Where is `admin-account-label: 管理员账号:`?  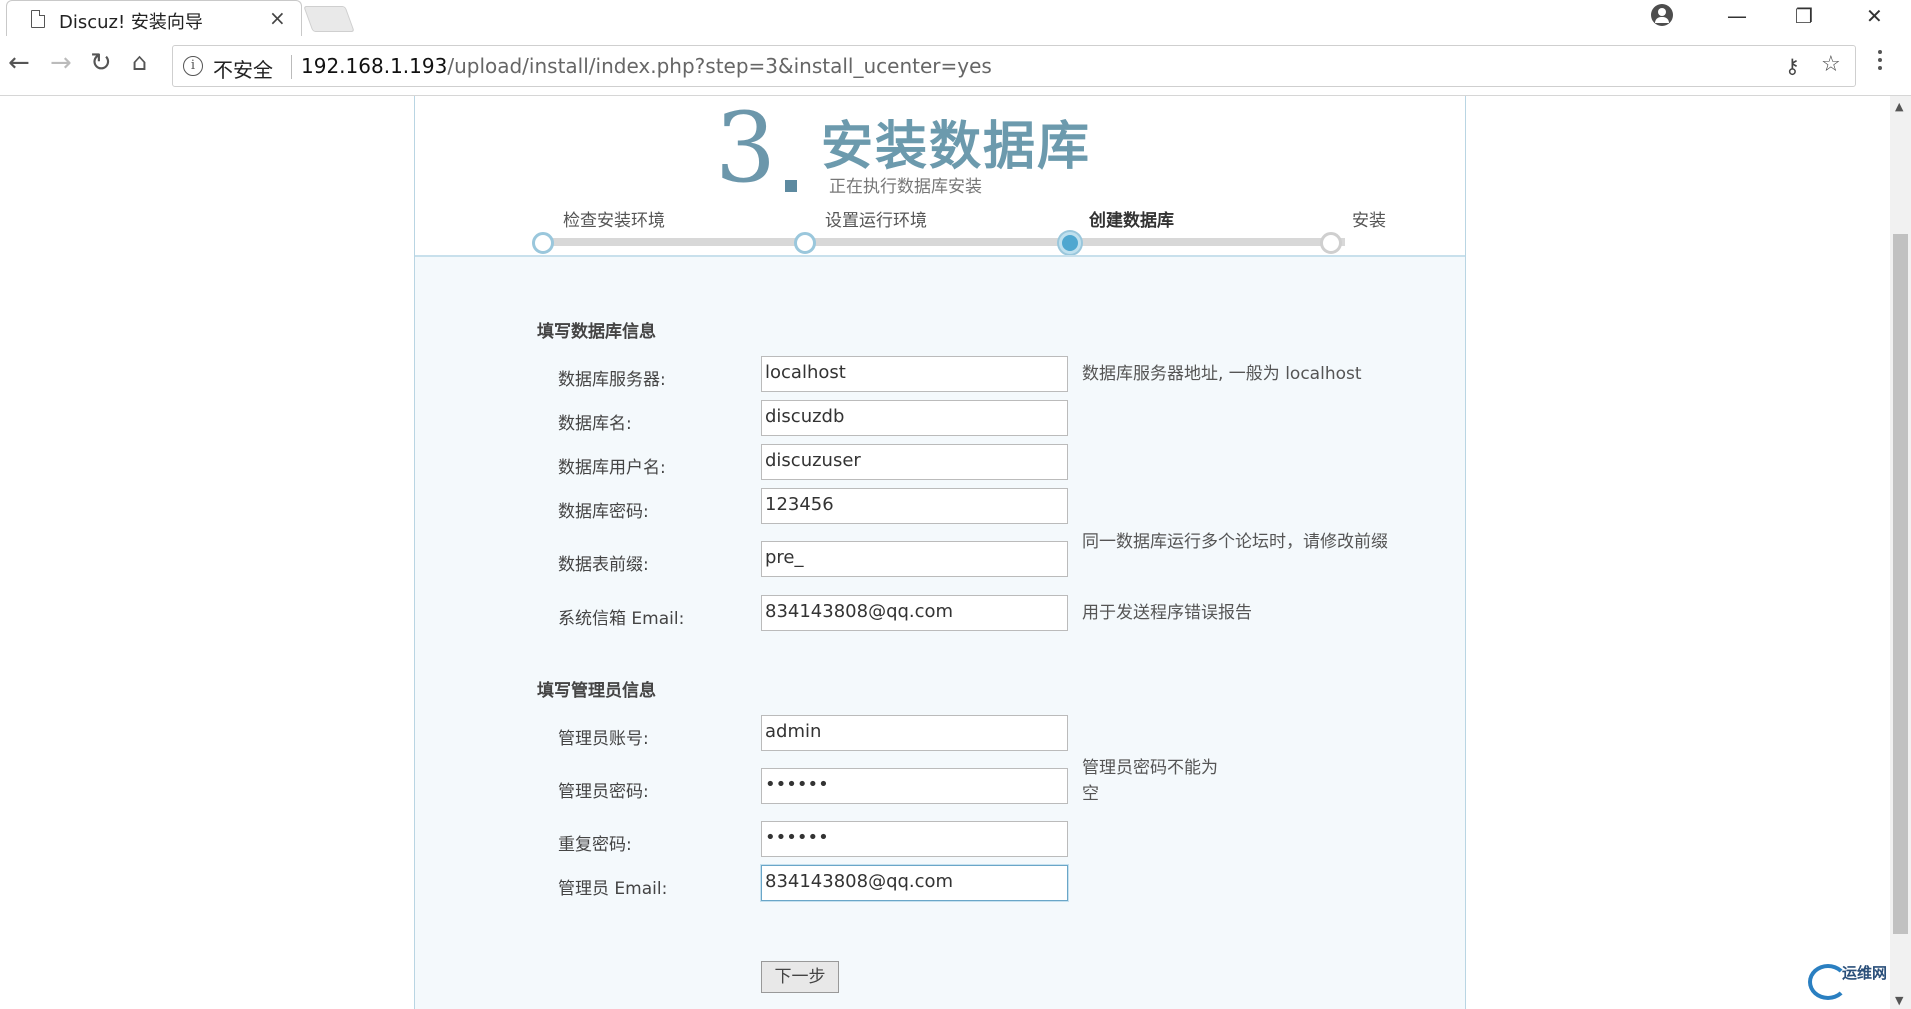
admin-account-label: 管理员账号: is located at coordinates (603, 739).